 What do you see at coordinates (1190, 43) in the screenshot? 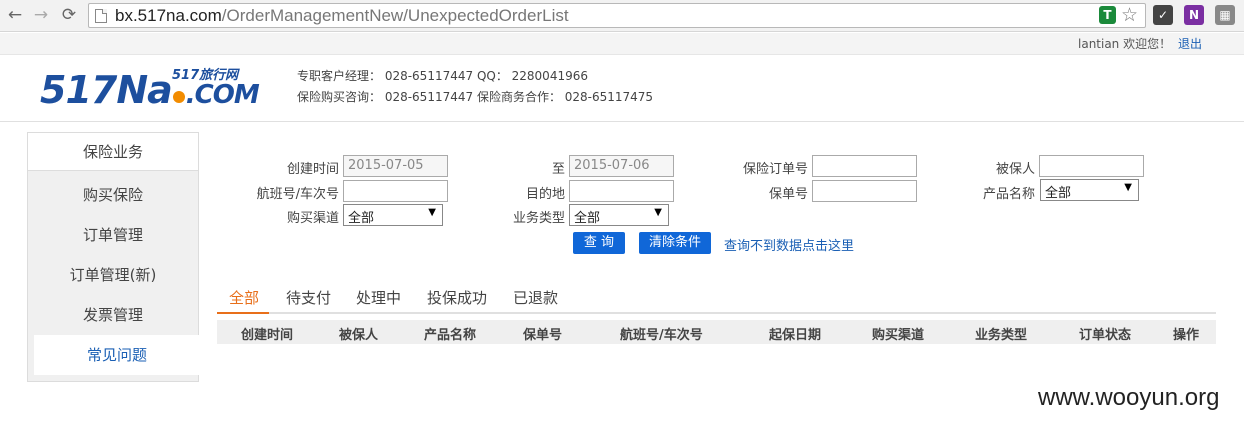
I see `logout-link: 退出` at bounding box center [1190, 43].